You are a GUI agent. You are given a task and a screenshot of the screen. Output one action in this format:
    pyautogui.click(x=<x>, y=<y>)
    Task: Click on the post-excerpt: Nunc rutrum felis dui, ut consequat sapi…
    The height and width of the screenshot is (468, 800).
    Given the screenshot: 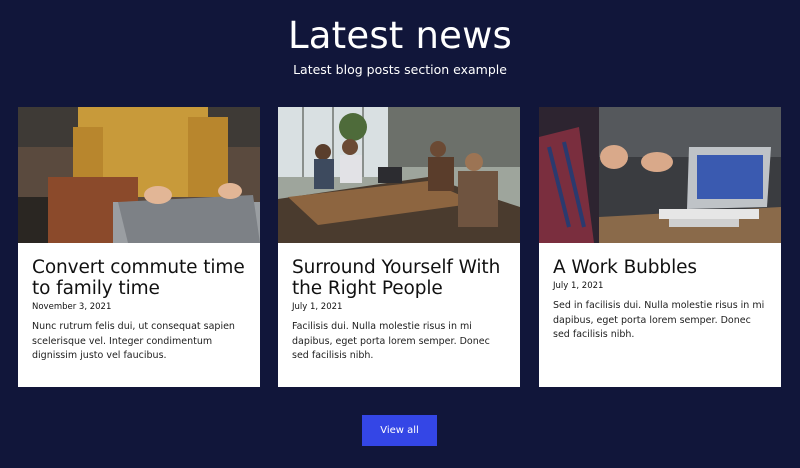 What is the action you would take?
    pyautogui.click(x=133, y=341)
    